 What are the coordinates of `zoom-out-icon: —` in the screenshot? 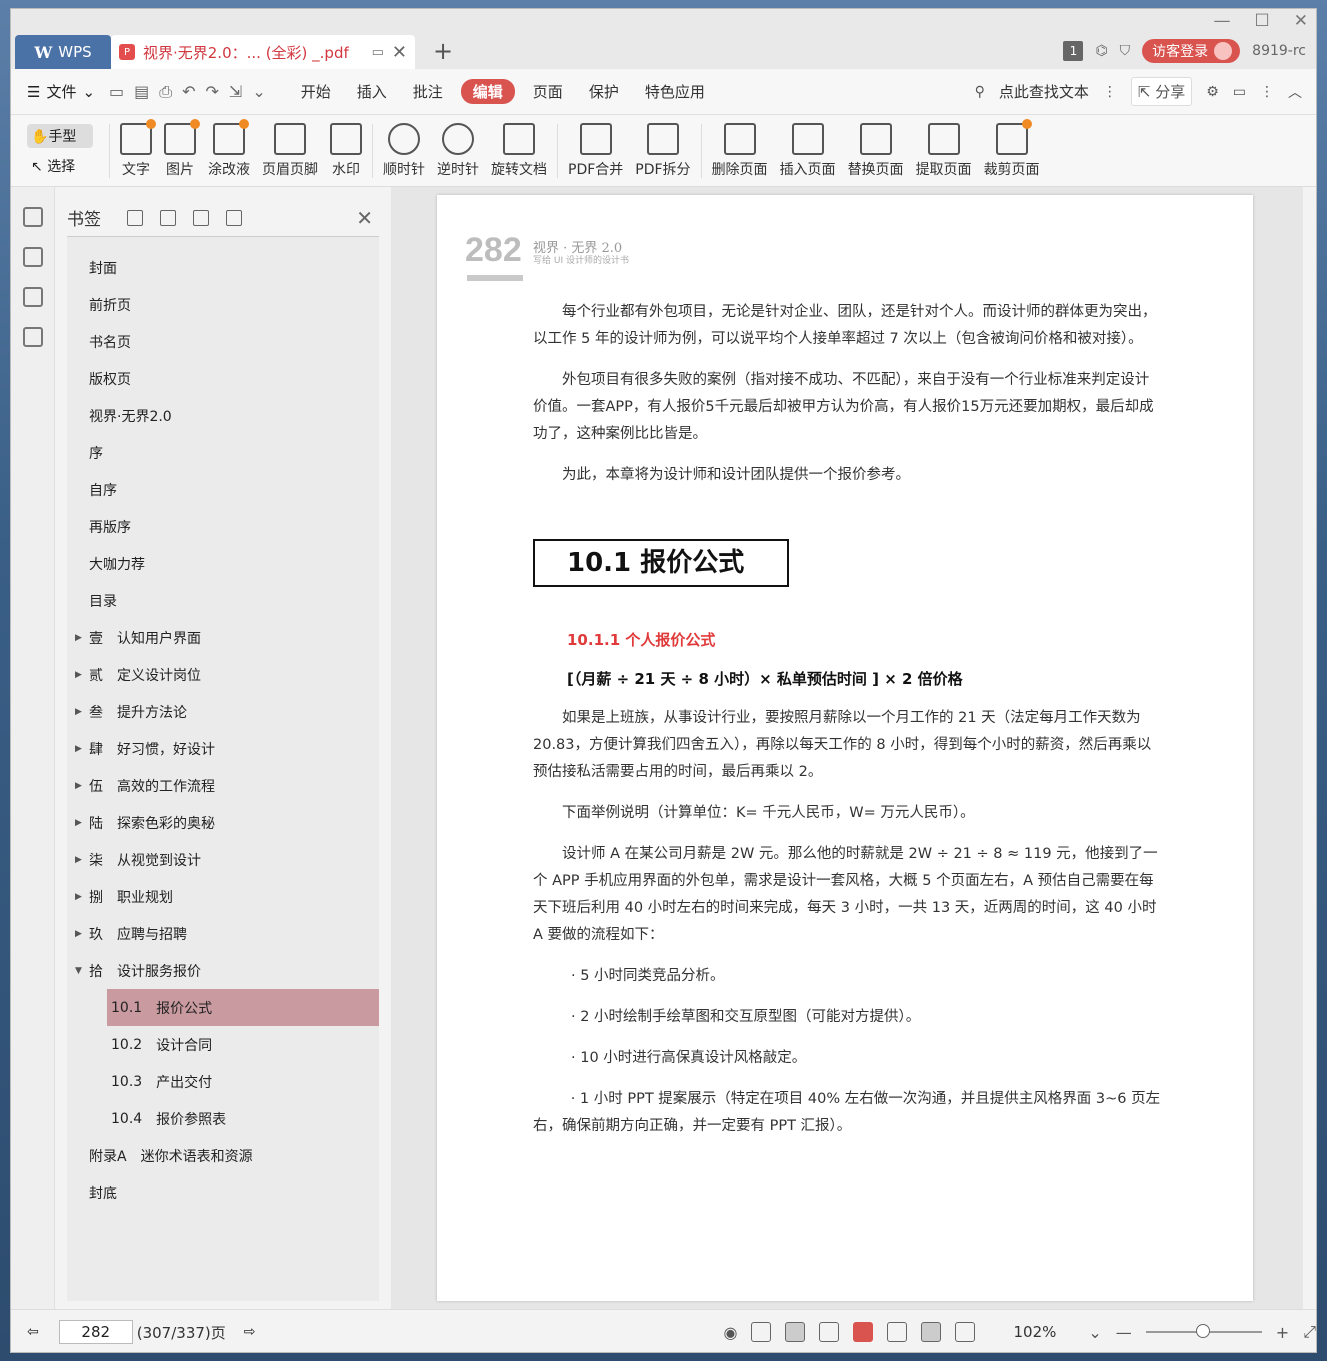 It's located at (1124, 1332).